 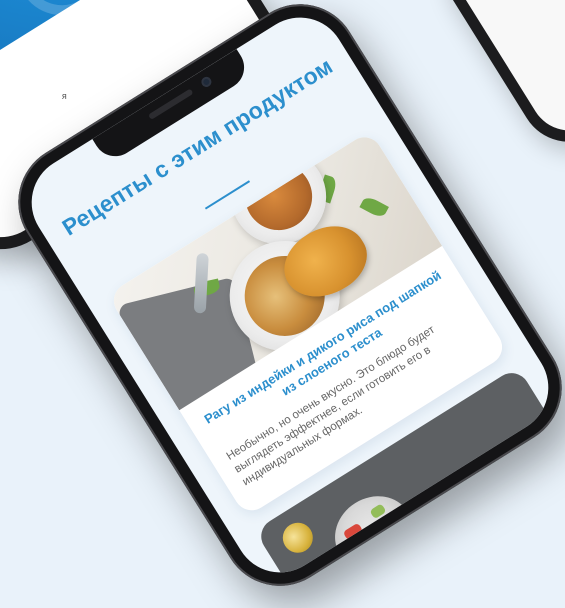 I want to click on background-phone-right, so click(x=495, y=80).